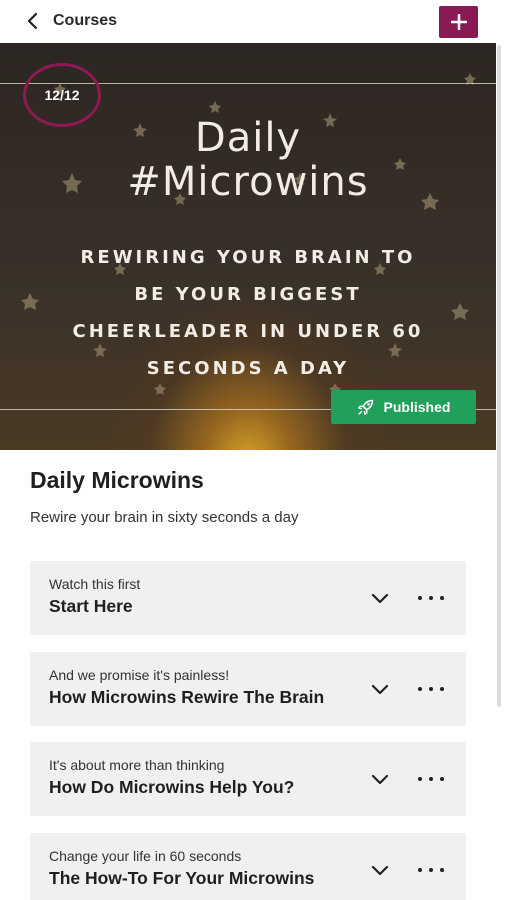 This screenshot has width=507, height=900. I want to click on cover-title: Daily #Microwins, so click(248, 160).